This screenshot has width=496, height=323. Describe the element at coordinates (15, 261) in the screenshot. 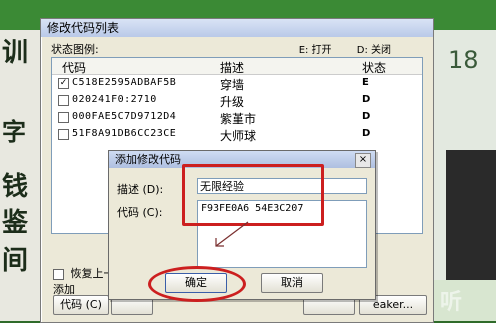

I see `background-glyph: 间` at that location.